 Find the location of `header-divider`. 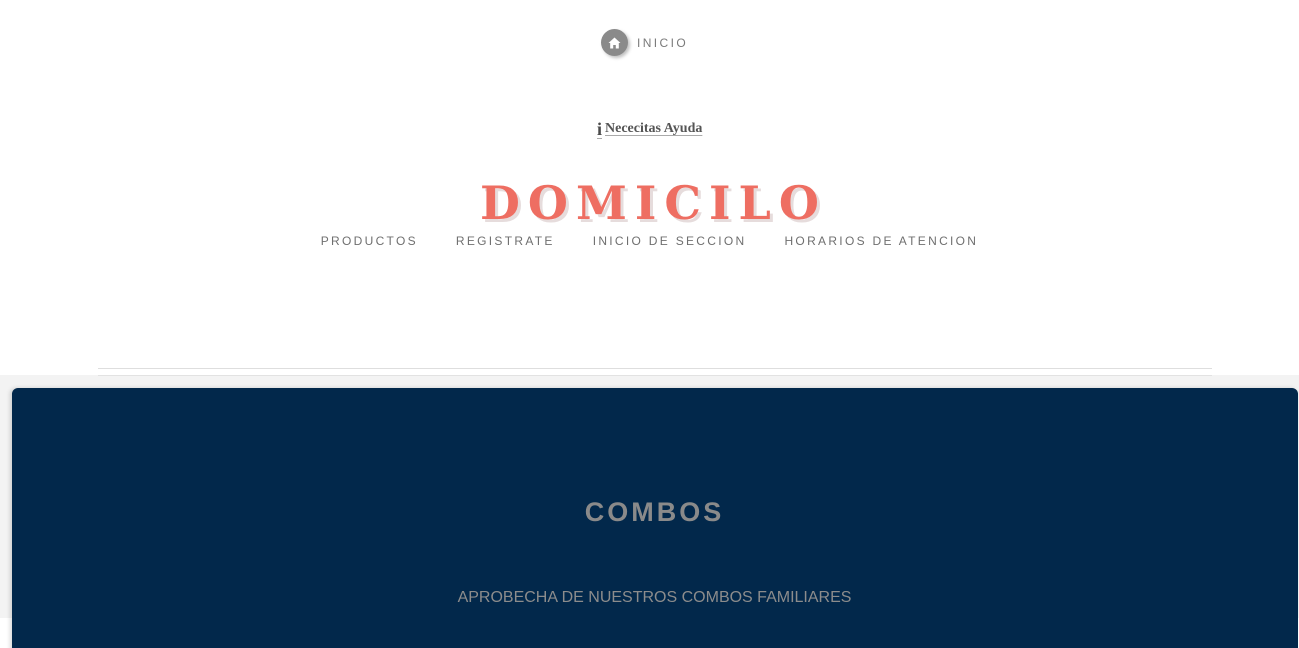

header-divider is located at coordinates (655, 368).